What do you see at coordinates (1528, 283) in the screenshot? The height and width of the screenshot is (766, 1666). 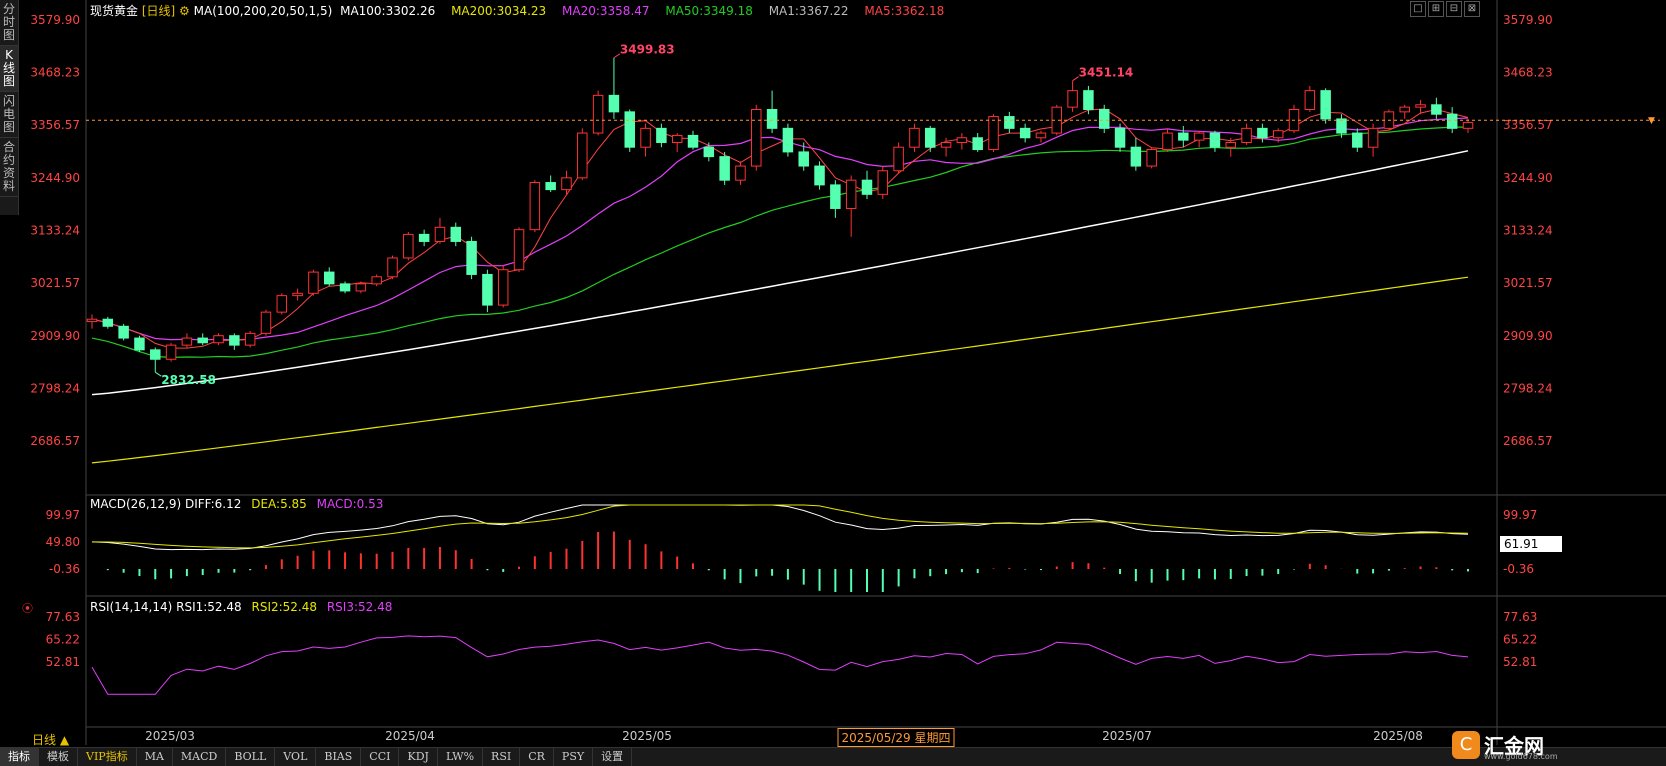 I see `price-tick-label: 3021.57` at bounding box center [1528, 283].